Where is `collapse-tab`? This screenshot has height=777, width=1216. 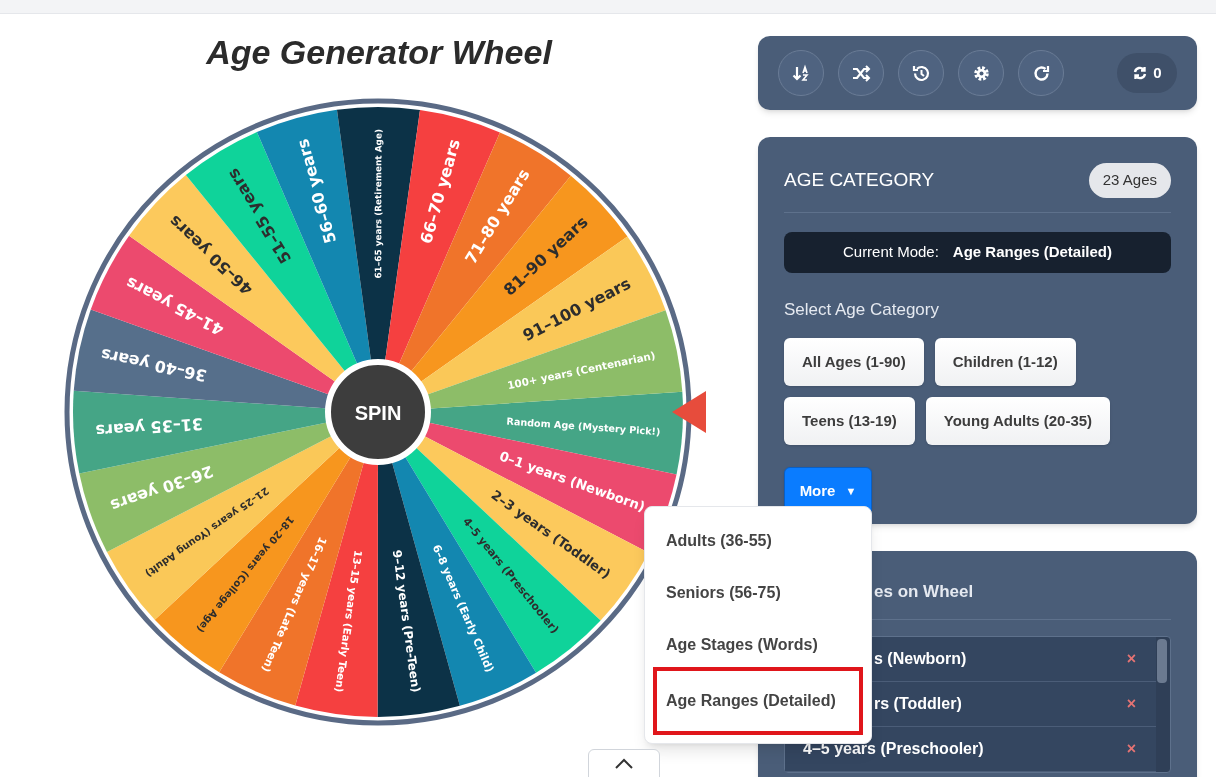
collapse-tab is located at coordinates (624, 763).